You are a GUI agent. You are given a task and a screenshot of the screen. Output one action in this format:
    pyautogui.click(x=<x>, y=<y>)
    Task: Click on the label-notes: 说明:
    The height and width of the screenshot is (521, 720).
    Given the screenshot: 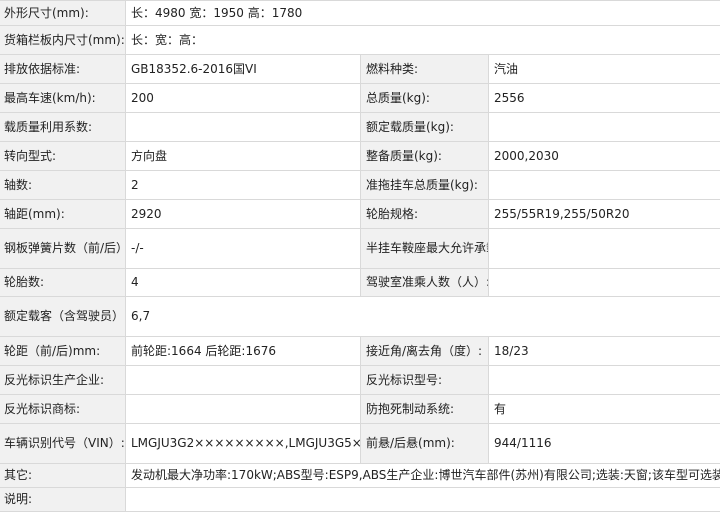 What is the action you would take?
    pyautogui.click(x=63, y=499)
    